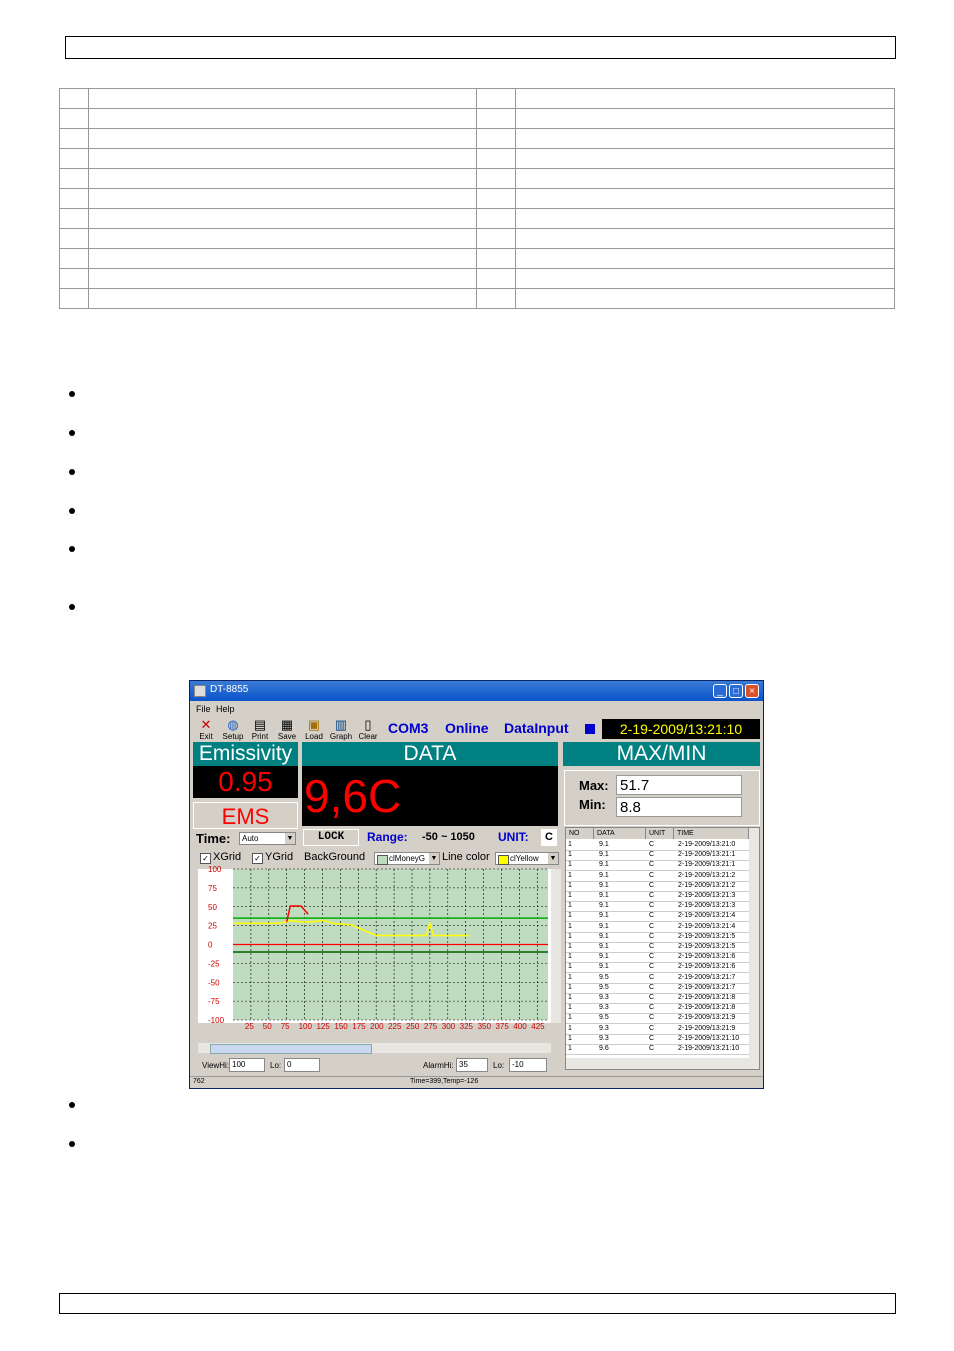  Describe the element at coordinates (472, 1065) in the screenshot. I see `alarmhi-input: 35` at that location.